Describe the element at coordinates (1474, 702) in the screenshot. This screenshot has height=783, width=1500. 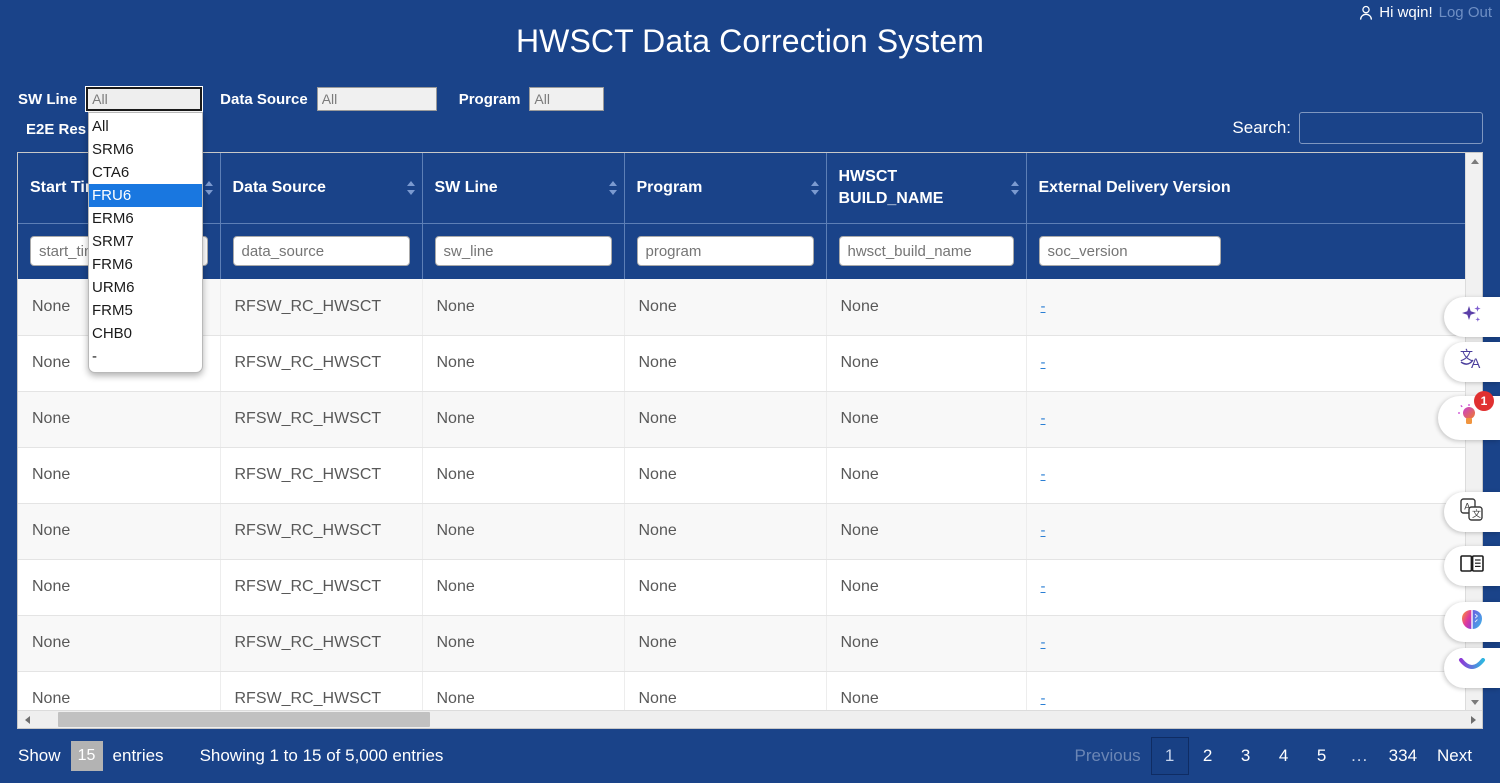
I see `scroll-down-arrow-icon` at that location.